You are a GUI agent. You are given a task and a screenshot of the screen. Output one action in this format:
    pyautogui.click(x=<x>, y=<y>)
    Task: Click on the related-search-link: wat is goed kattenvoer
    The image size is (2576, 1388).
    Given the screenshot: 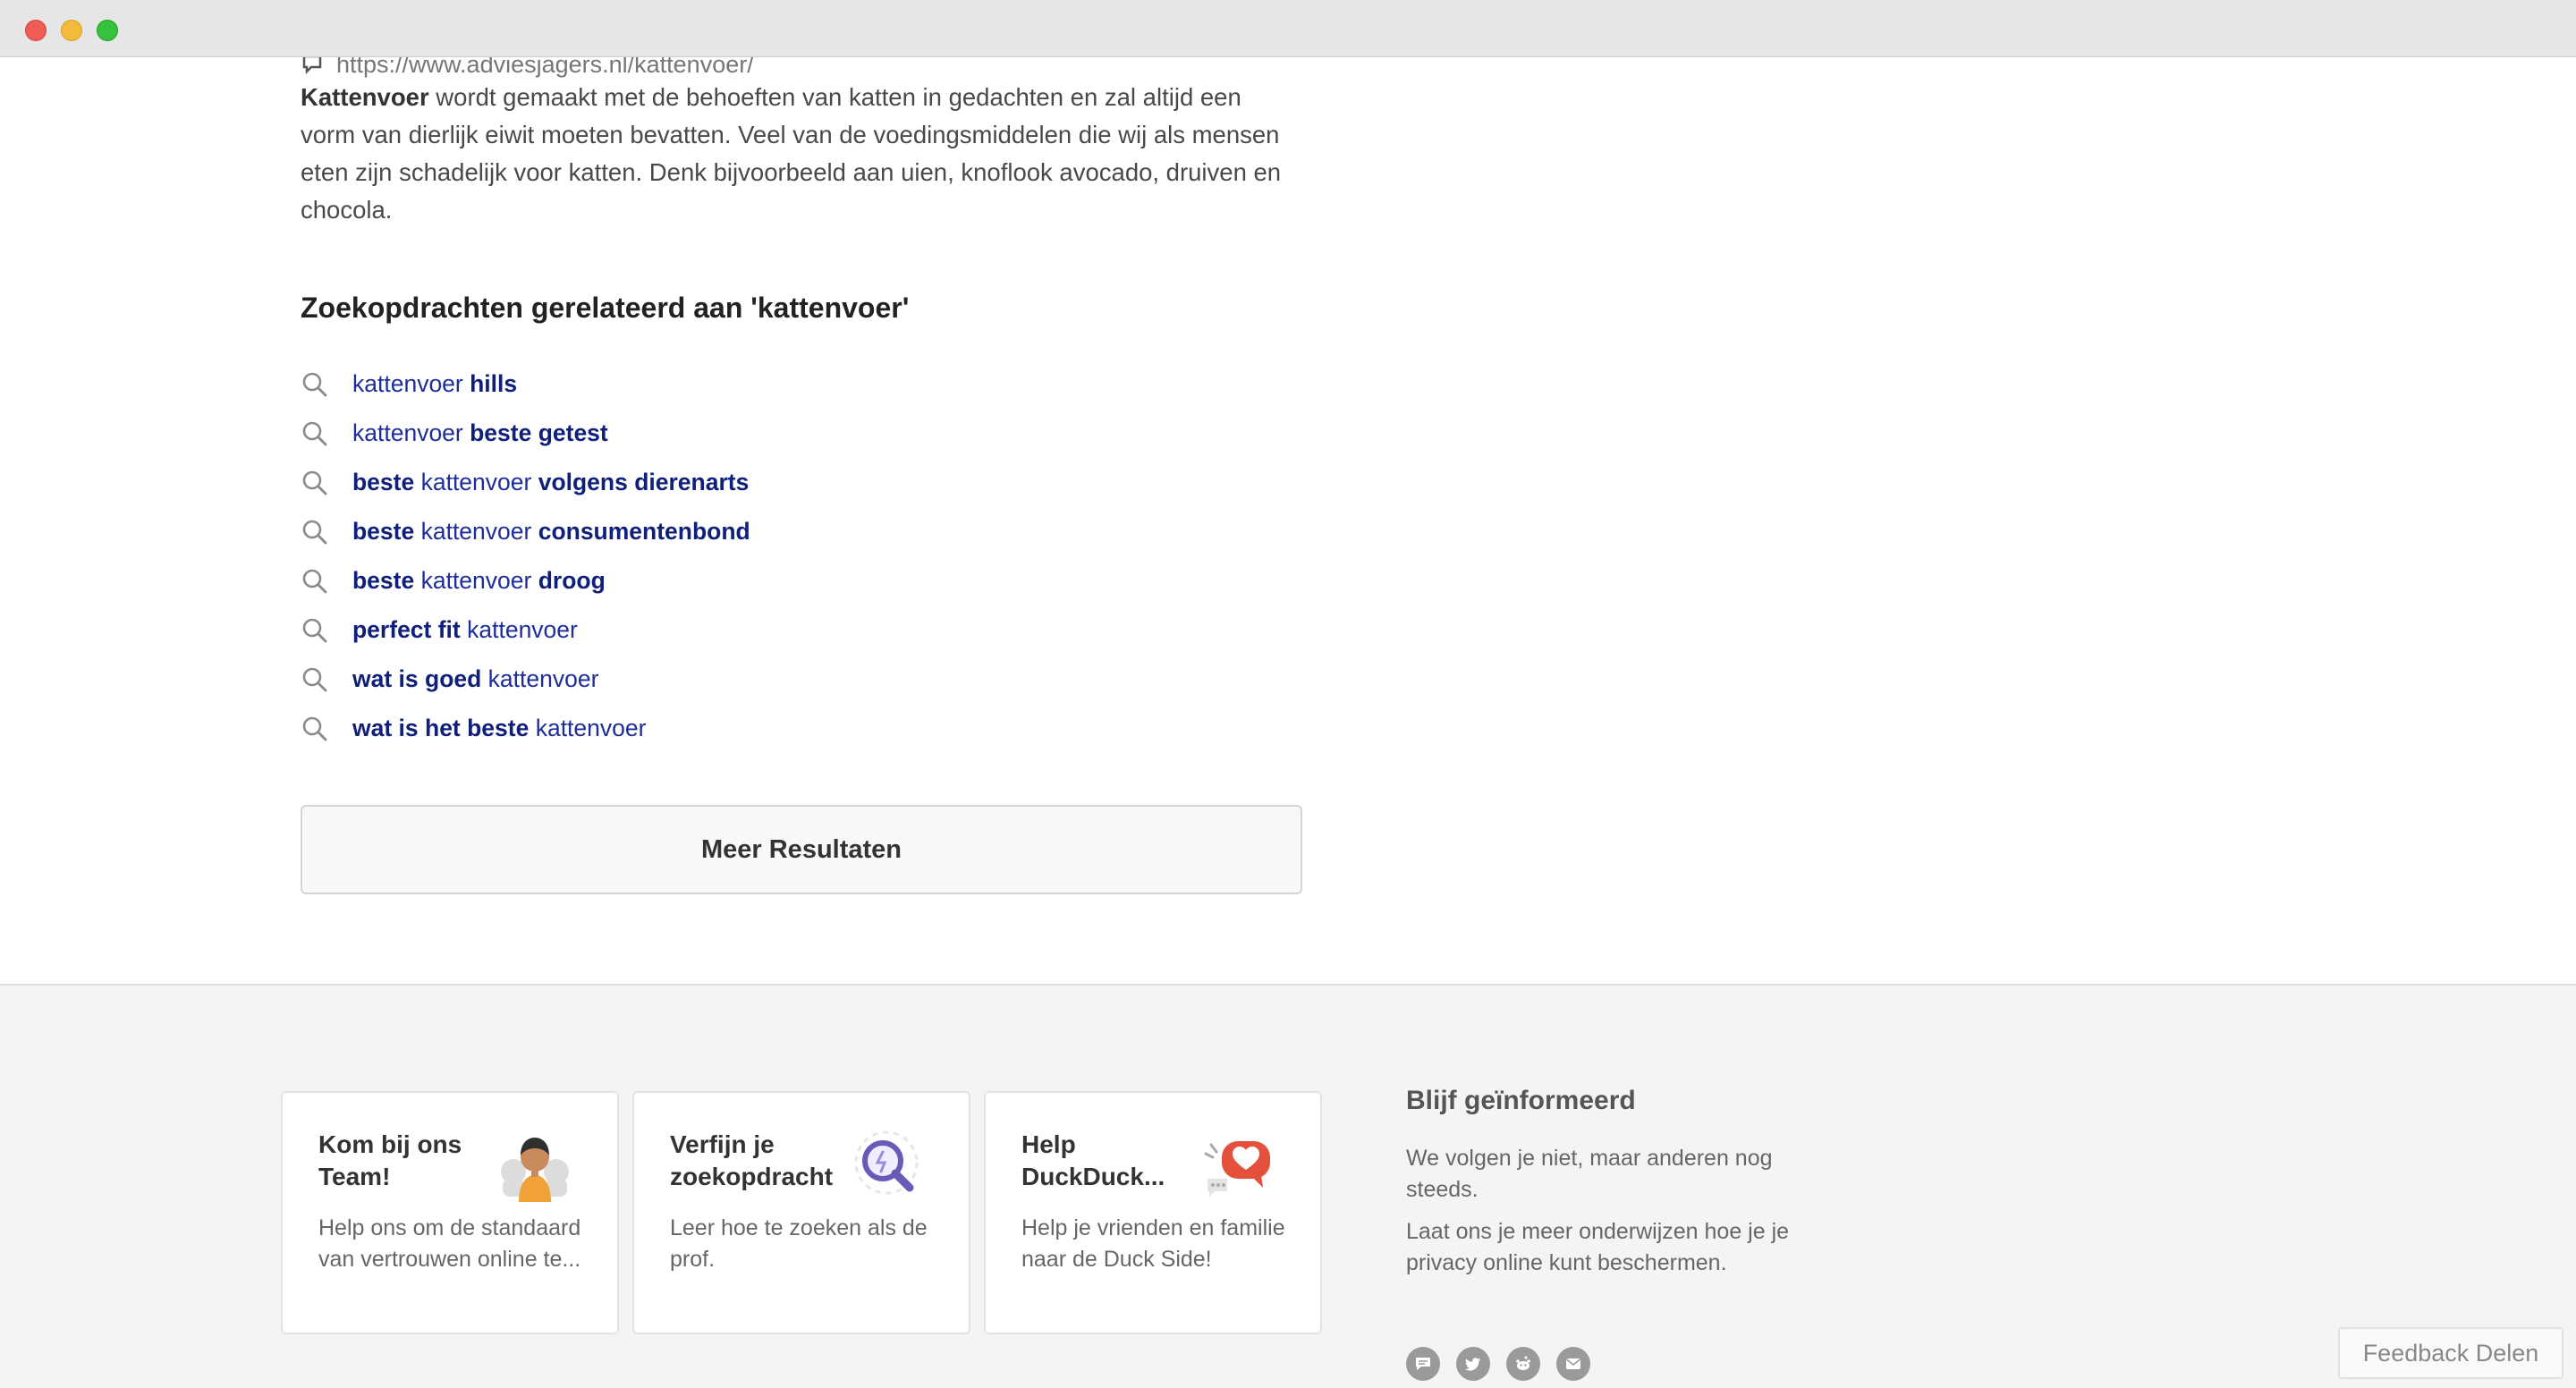 What is the action you would take?
    pyautogui.click(x=475, y=679)
    